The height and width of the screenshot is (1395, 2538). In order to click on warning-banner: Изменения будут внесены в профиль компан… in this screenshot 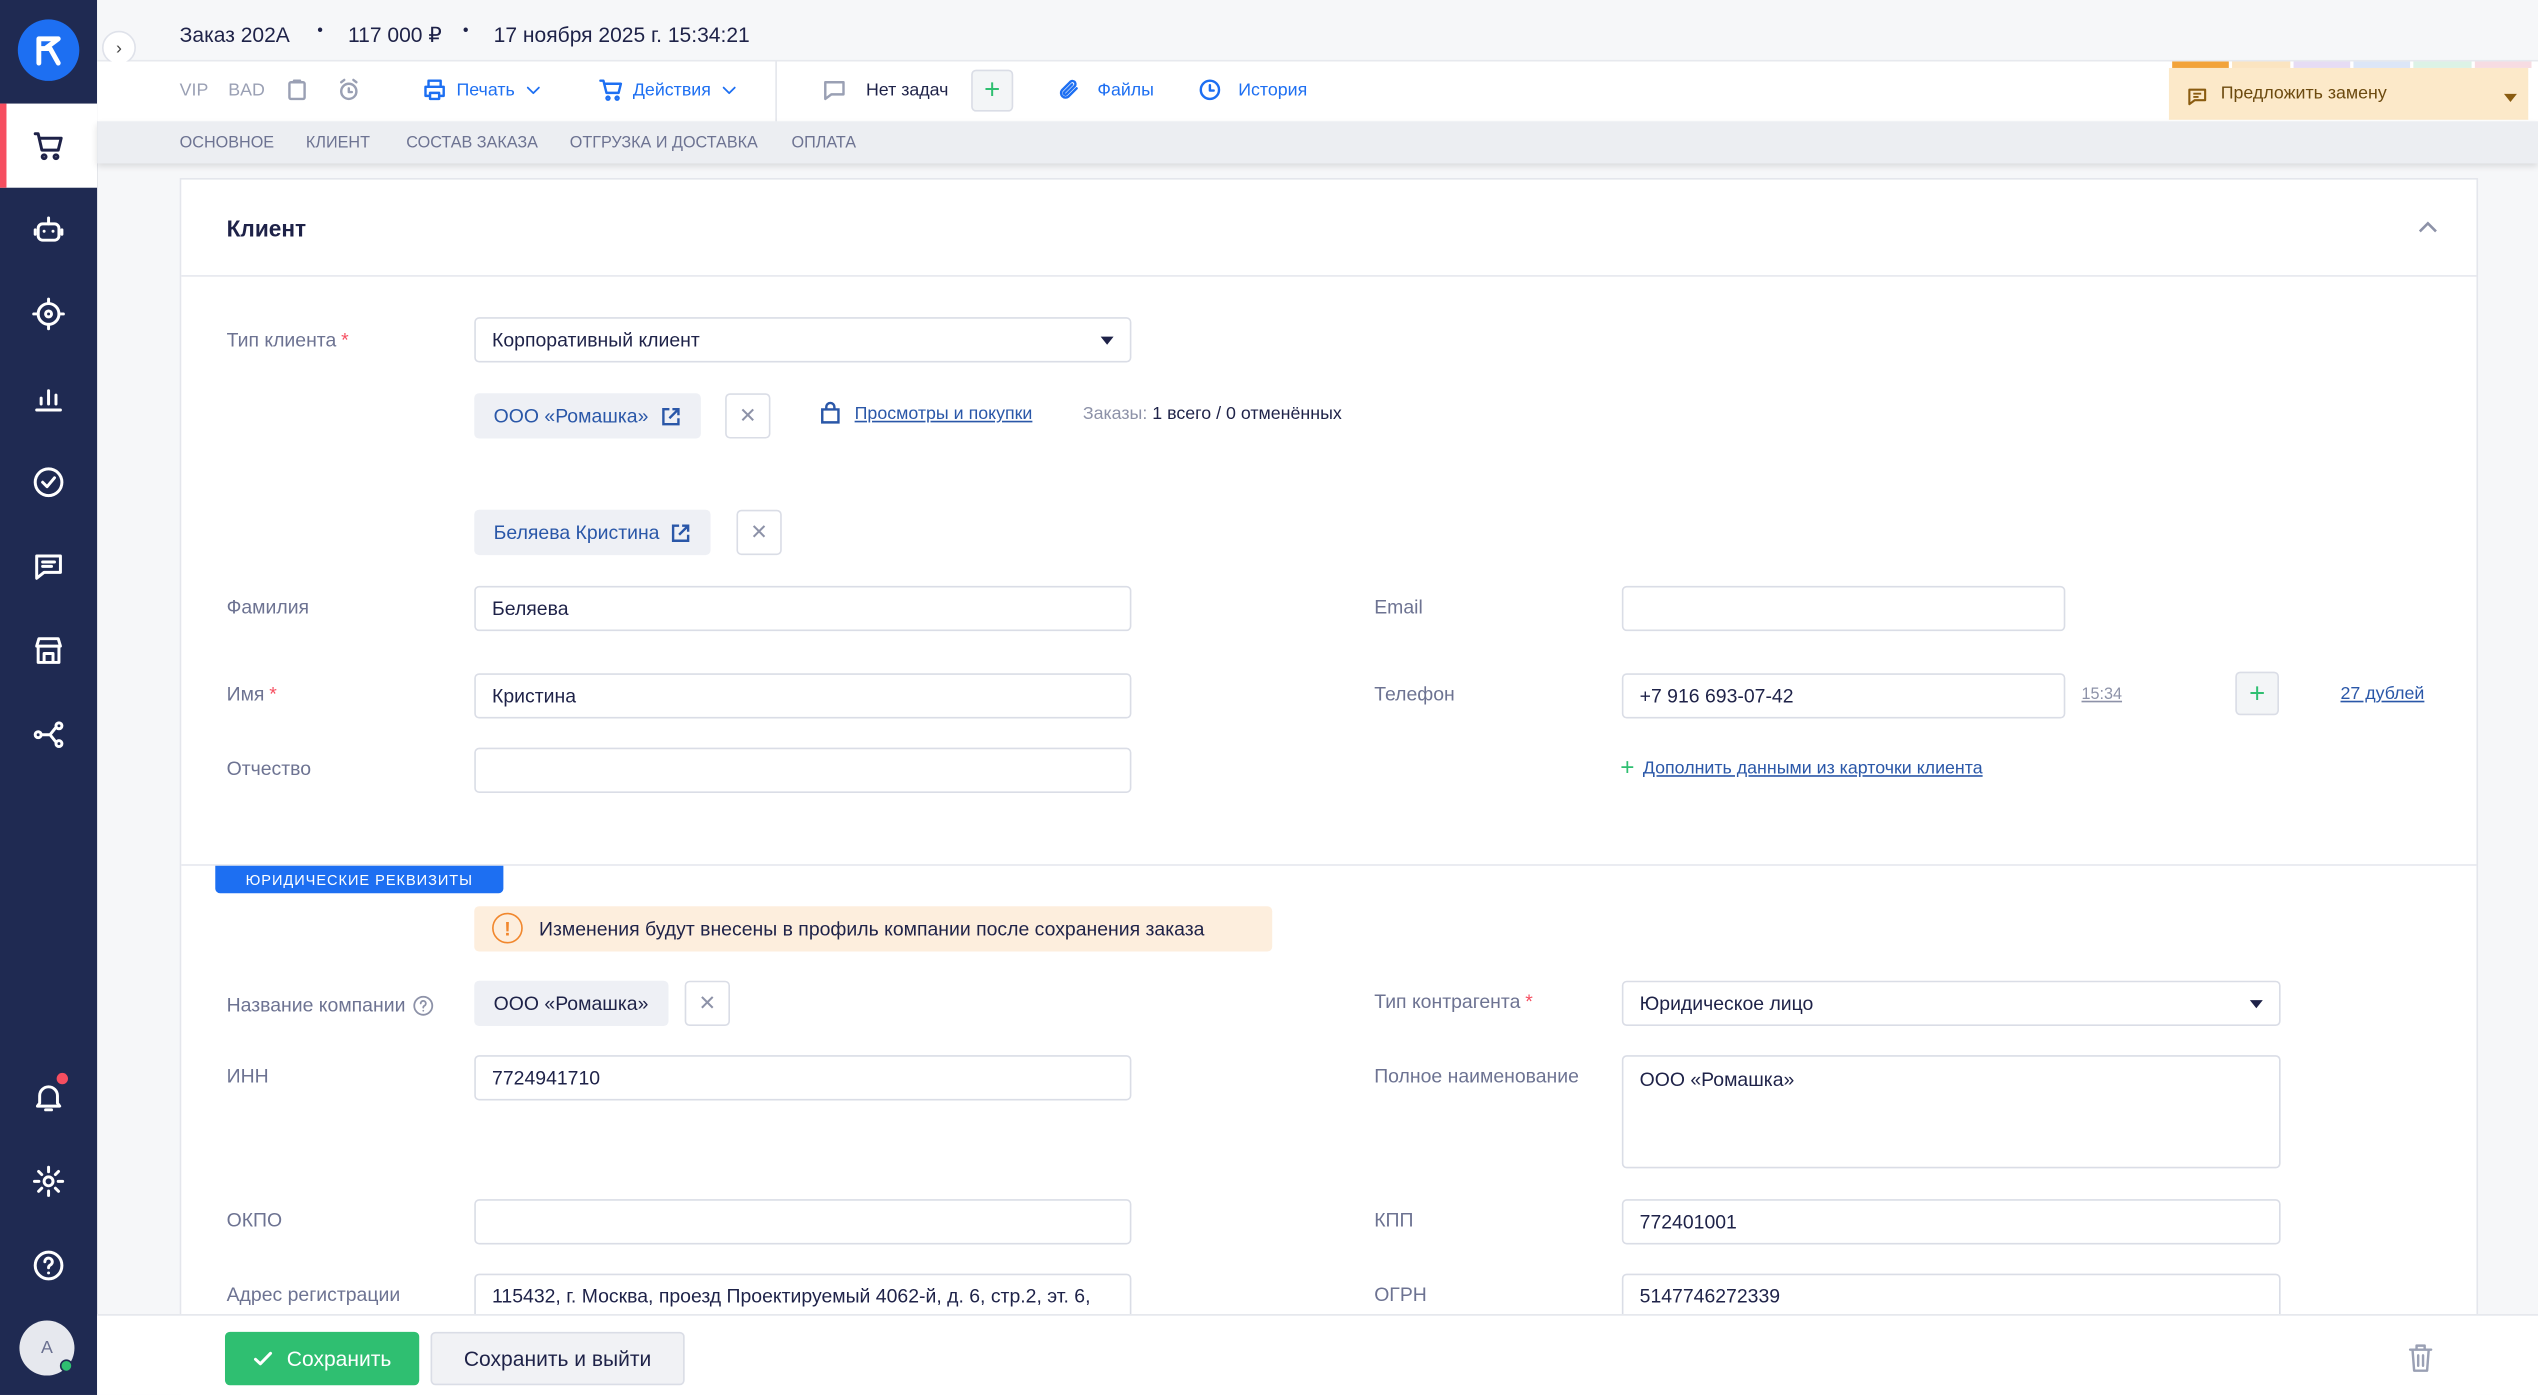, I will do `click(873, 929)`.